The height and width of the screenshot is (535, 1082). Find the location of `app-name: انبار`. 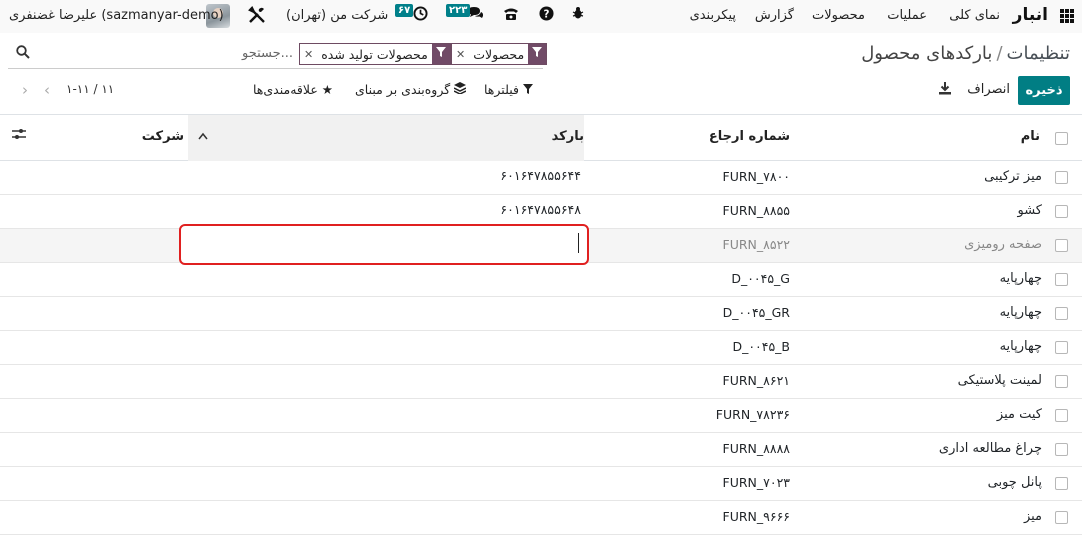

app-name: انبار is located at coordinates (1030, 15).